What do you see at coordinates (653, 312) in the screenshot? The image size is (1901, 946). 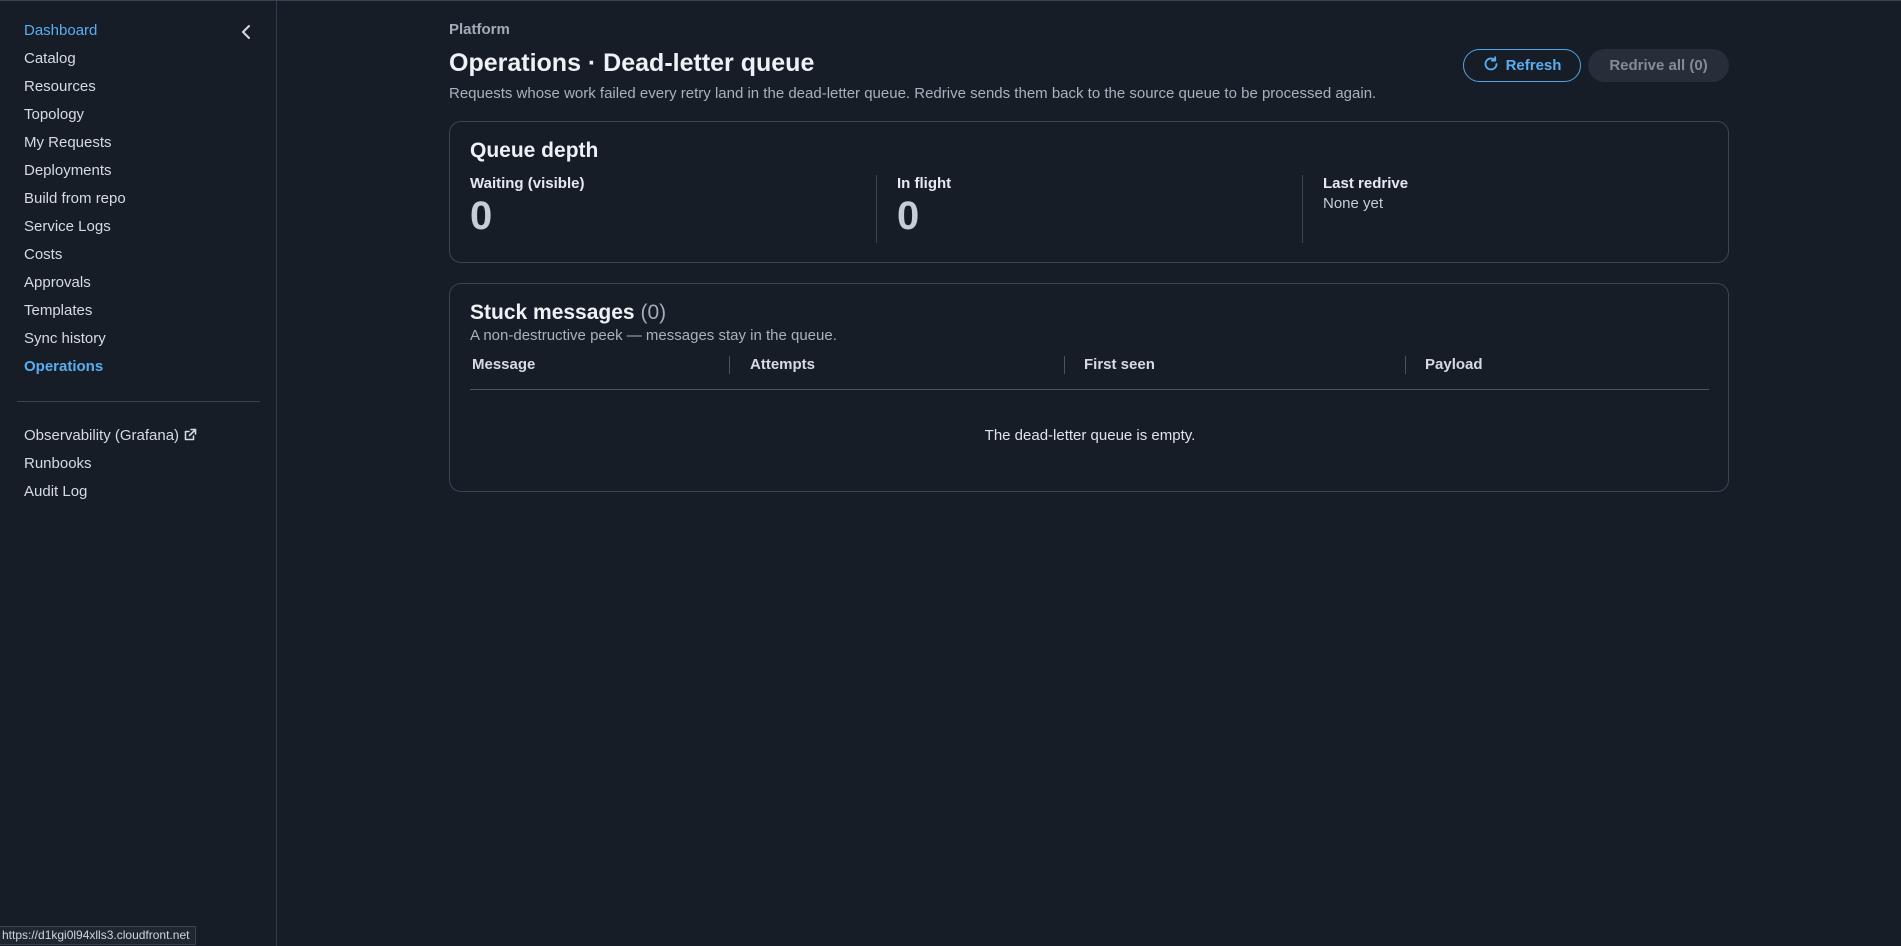 I see `stuck-messages-count: (0)` at bounding box center [653, 312].